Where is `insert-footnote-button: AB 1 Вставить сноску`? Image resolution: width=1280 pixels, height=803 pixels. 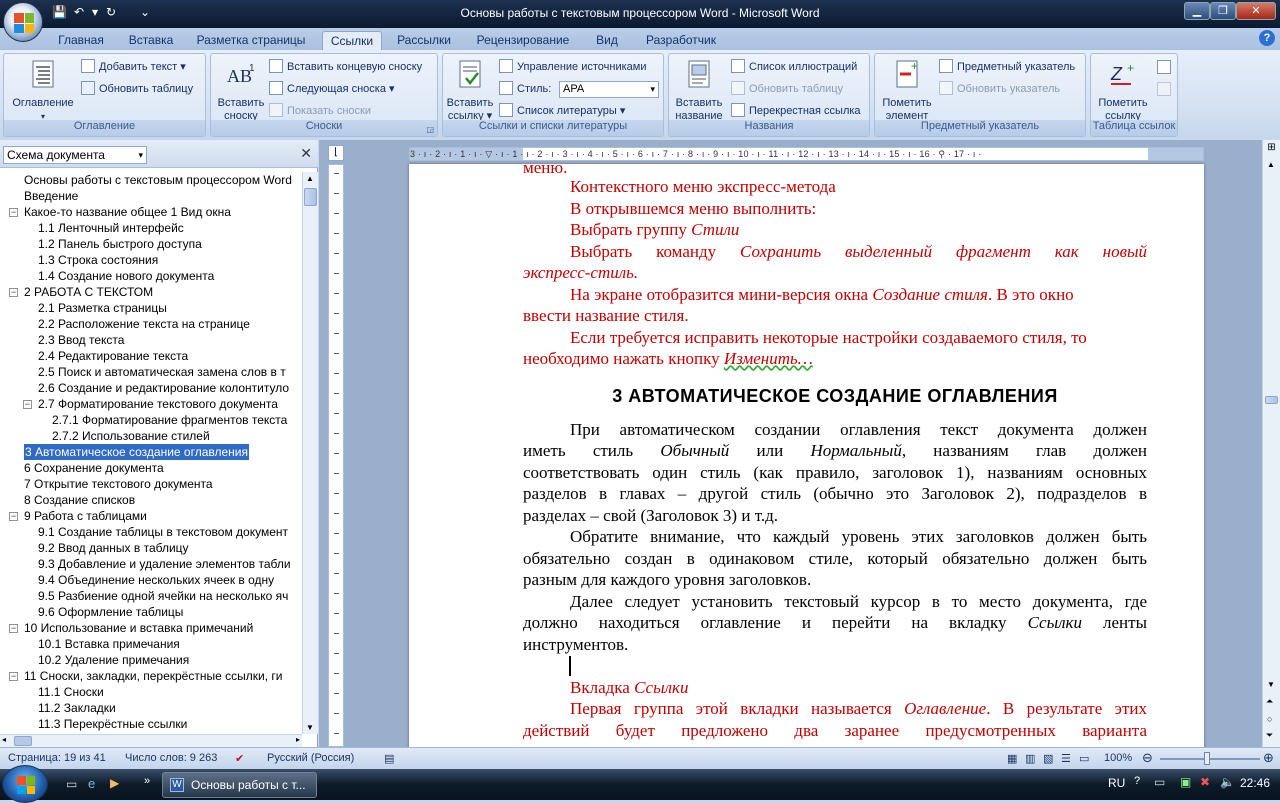
insert-footnote-button: AB 1 Вставить сноску is located at coordinates (241, 90).